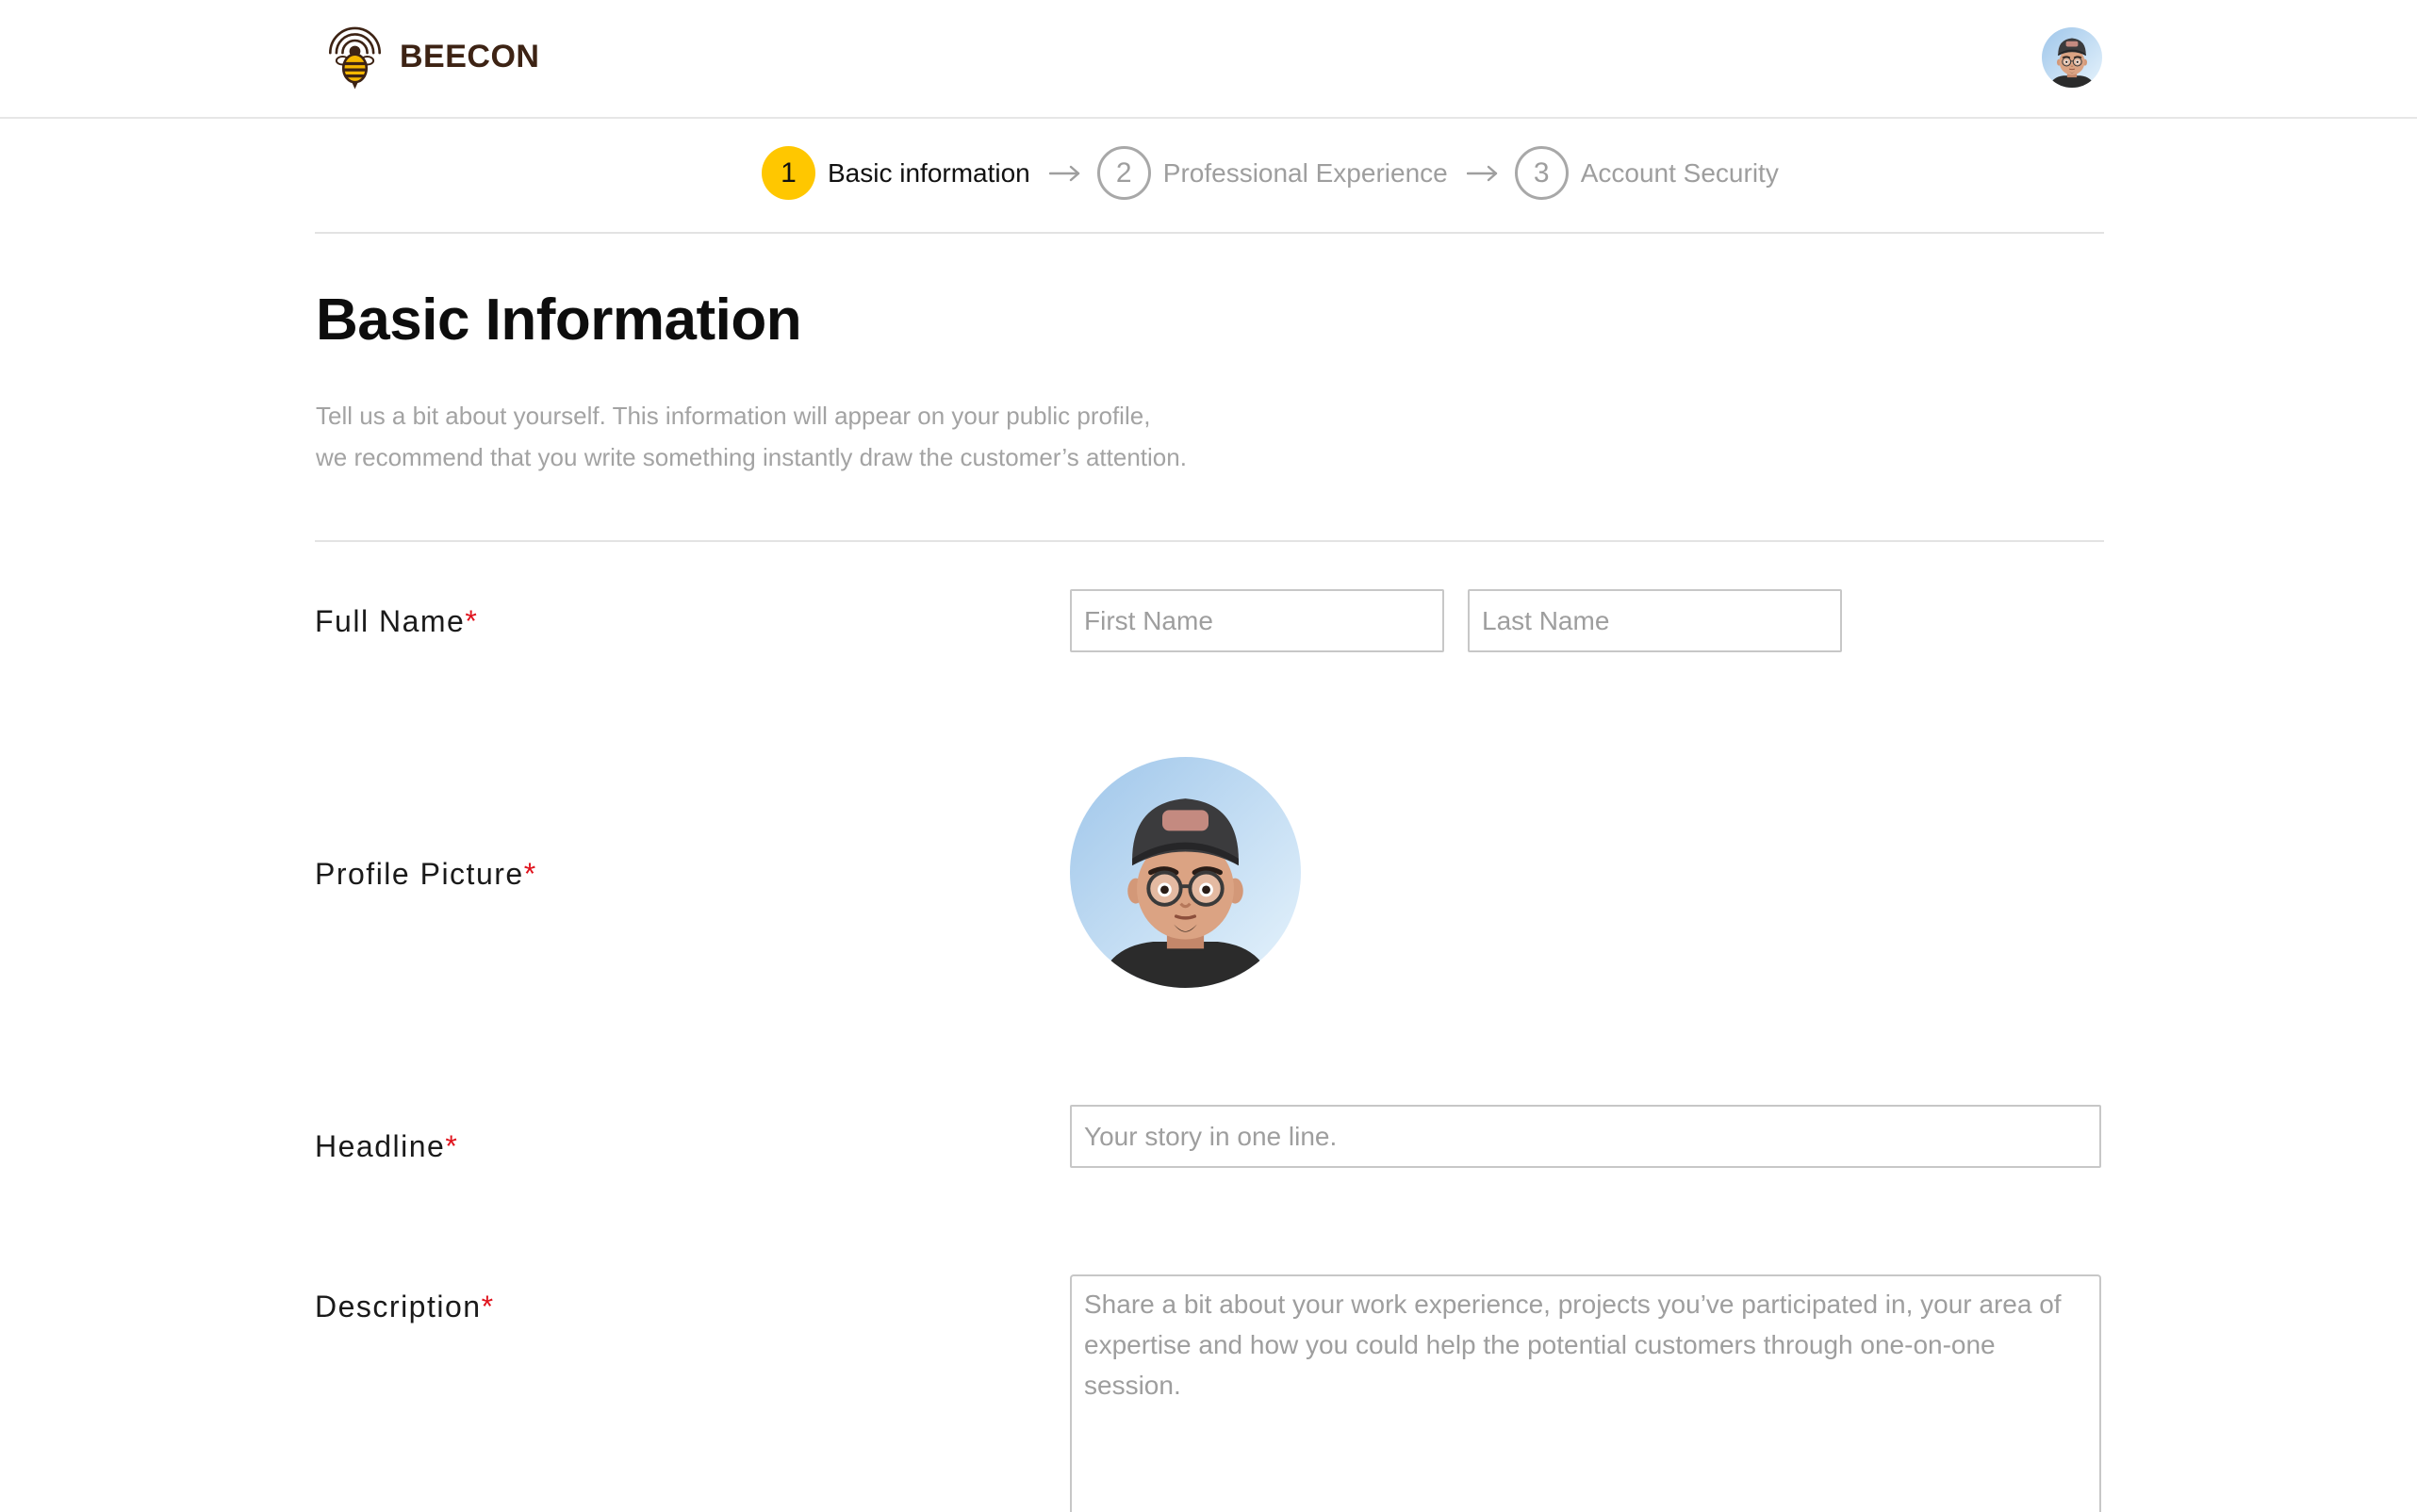  Describe the element at coordinates (559, 321) in the screenshot. I see `page-title: Basic Information` at that location.